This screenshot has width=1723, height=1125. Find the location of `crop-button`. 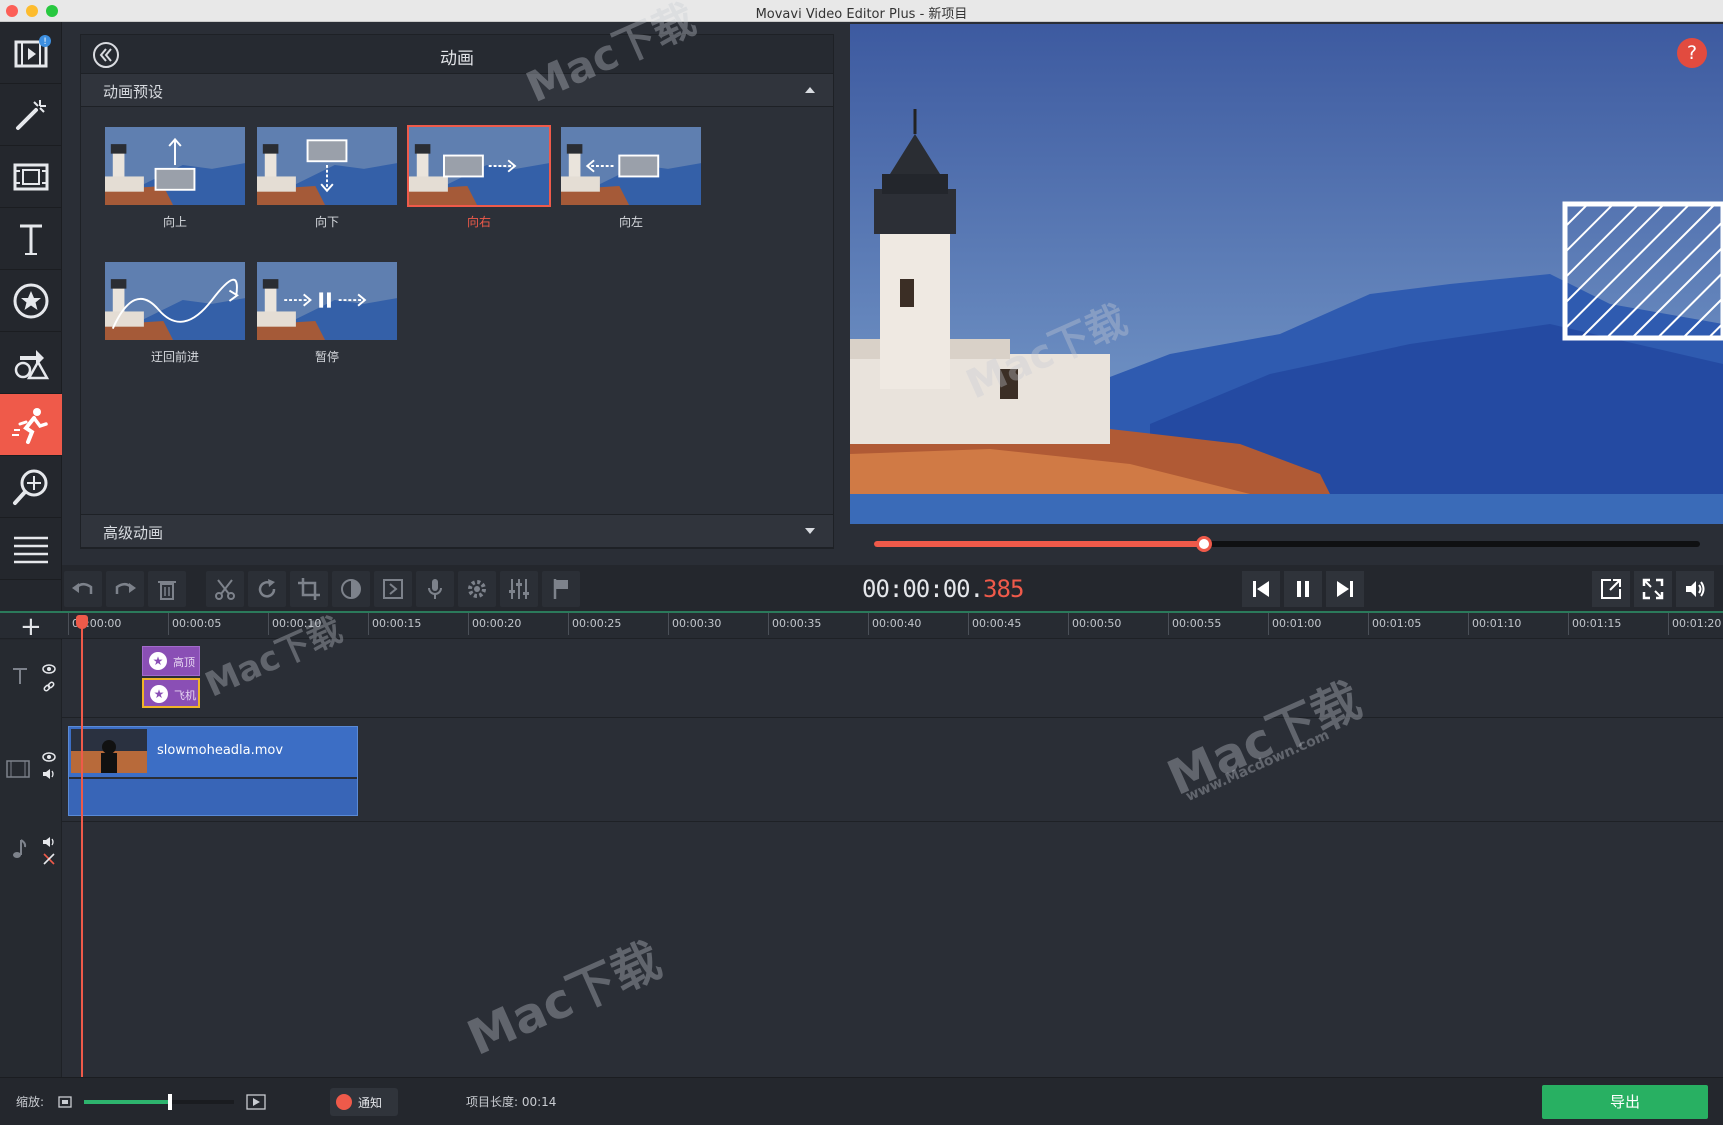

crop-button is located at coordinates (309, 589).